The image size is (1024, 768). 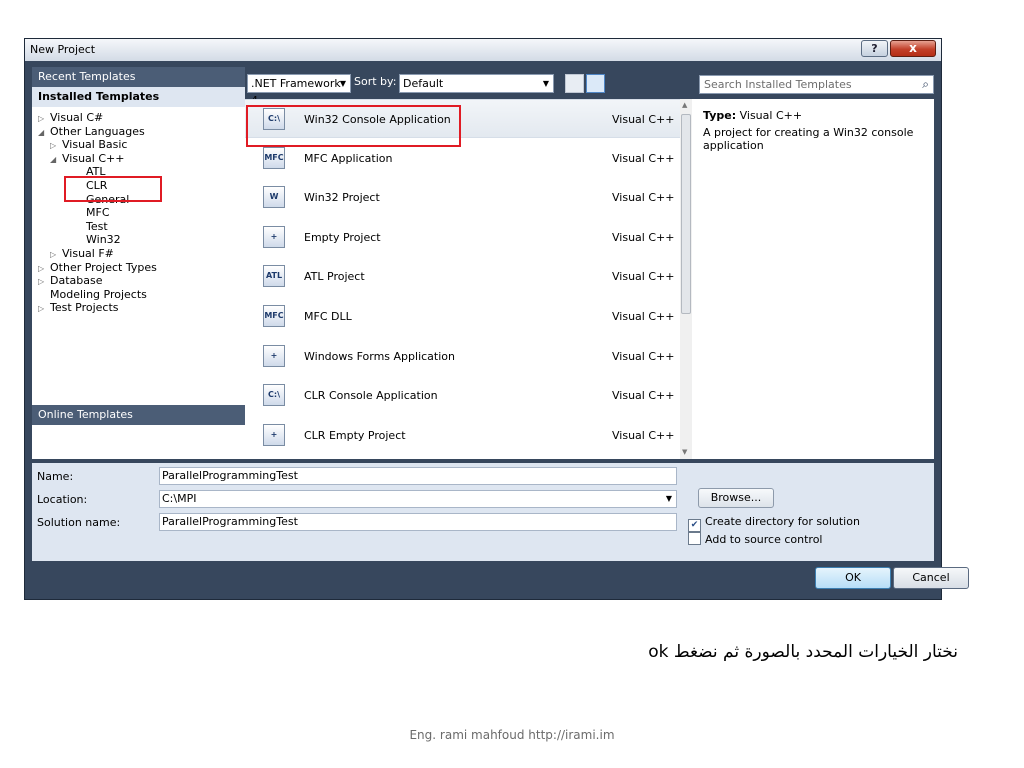 What do you see at coordinates (462, 276) in the screenshot?
I see `template-row: ATL ATL Project Visual C++` at bounding box center [462, 276].